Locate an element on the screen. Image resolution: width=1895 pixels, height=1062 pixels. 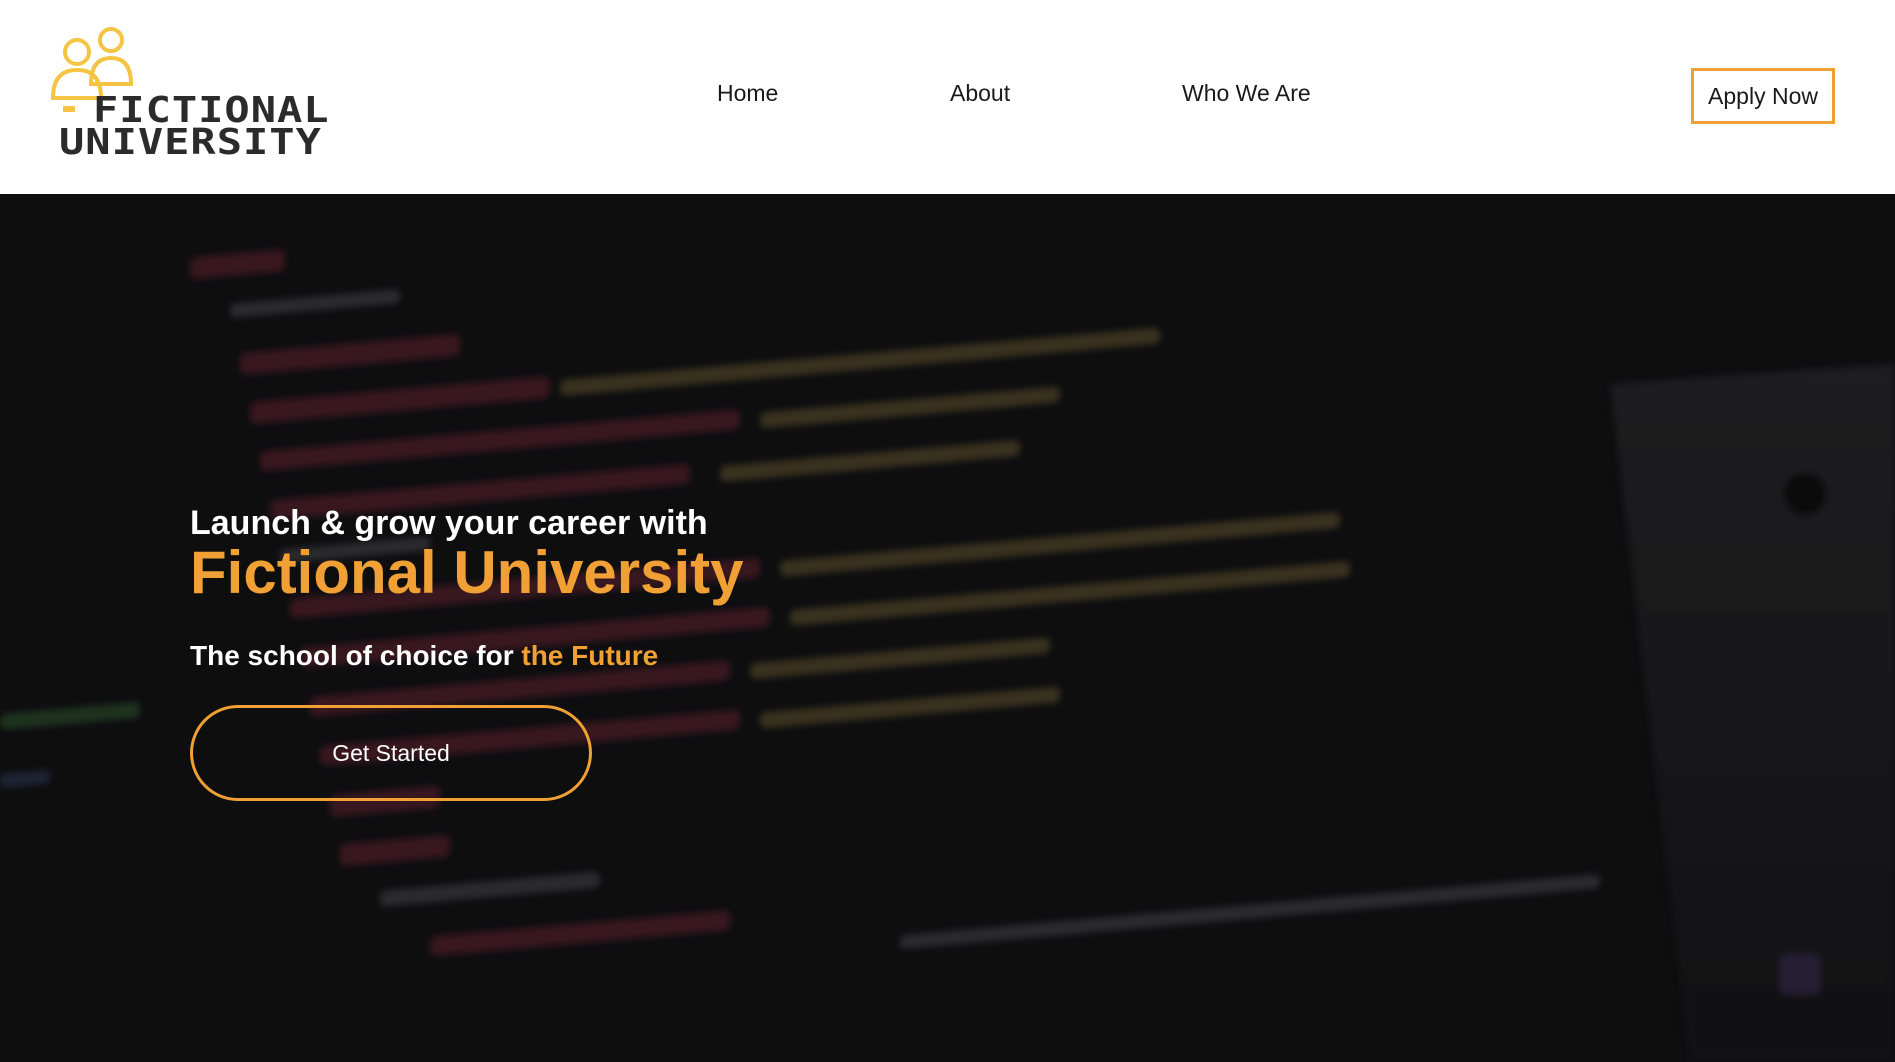
hero-title: Fictional University is located at coordinates (467, 572).